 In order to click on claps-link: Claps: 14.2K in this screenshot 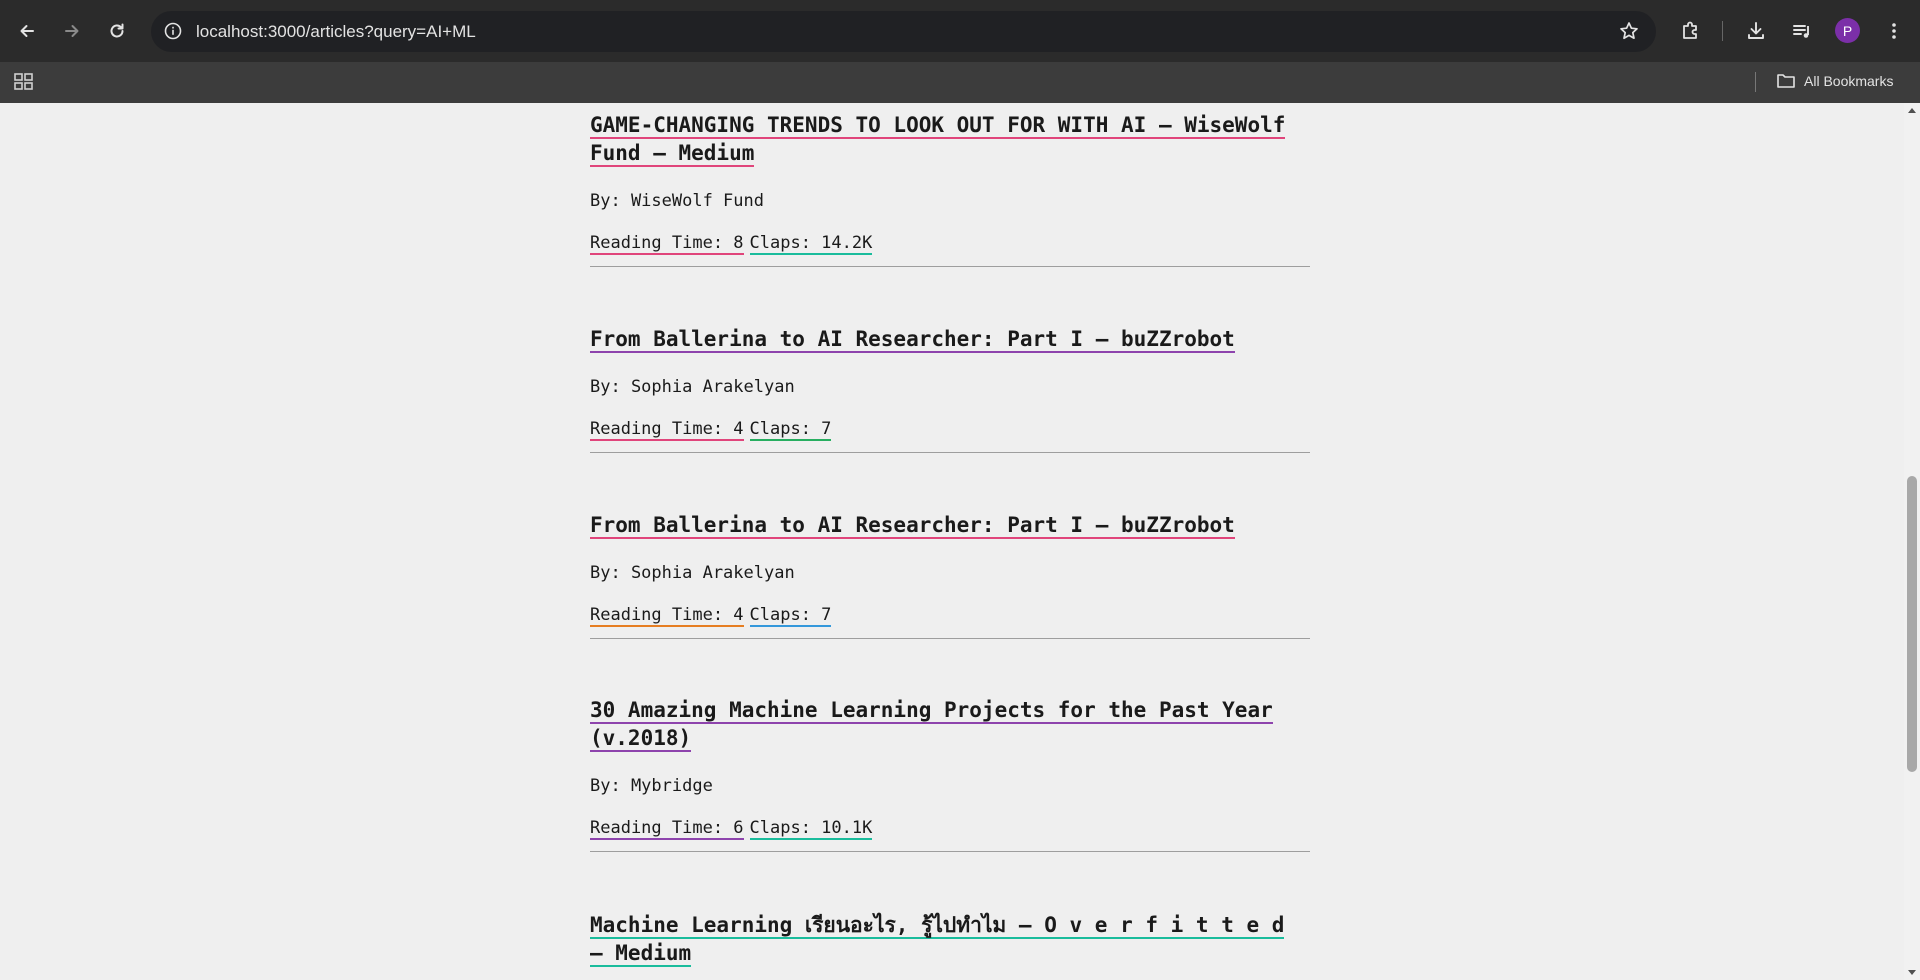, I will do `click(811, 244)`.